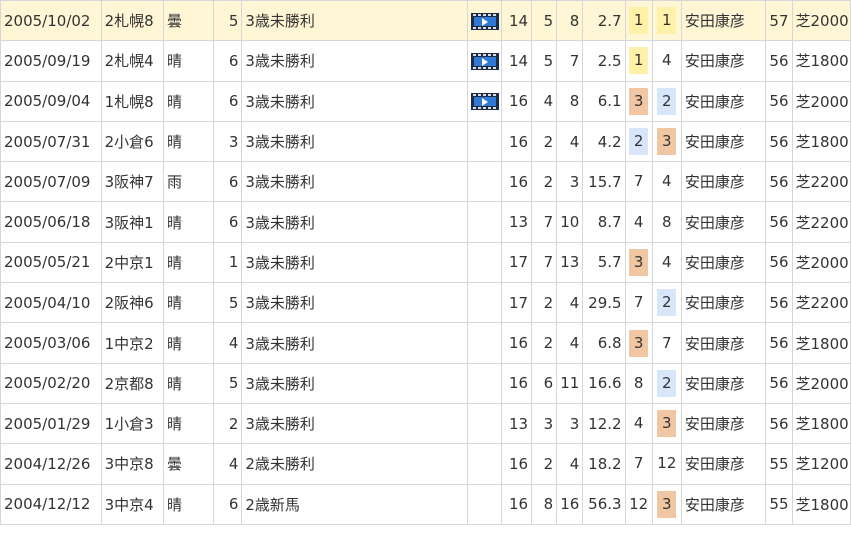 The width and height of the screenshot is (851, 535). I want to click on odds: 15.7, so click(604, 182).